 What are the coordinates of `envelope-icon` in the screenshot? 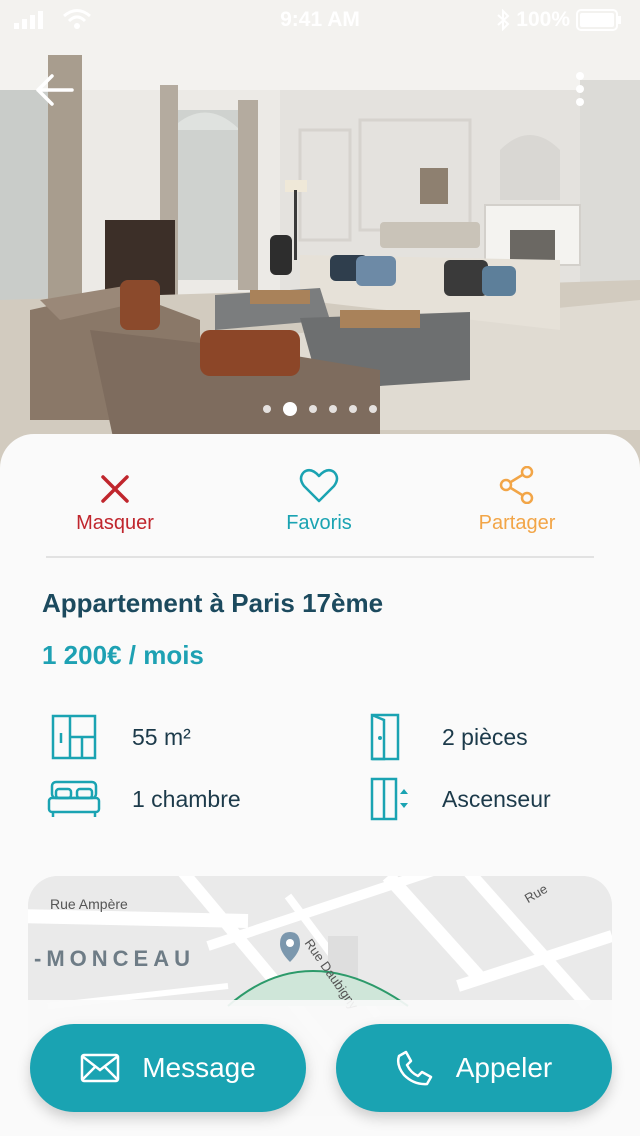 It's located at (100, 1068).